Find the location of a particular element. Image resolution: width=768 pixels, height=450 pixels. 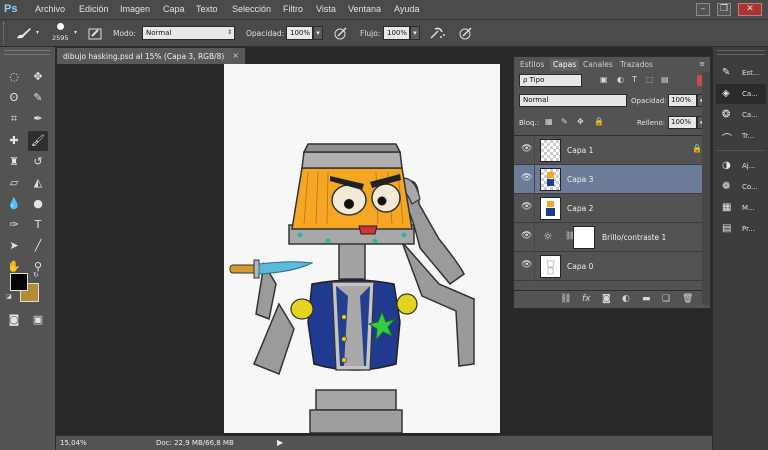

fill-field: 100% is located at coordinates (682, 122).